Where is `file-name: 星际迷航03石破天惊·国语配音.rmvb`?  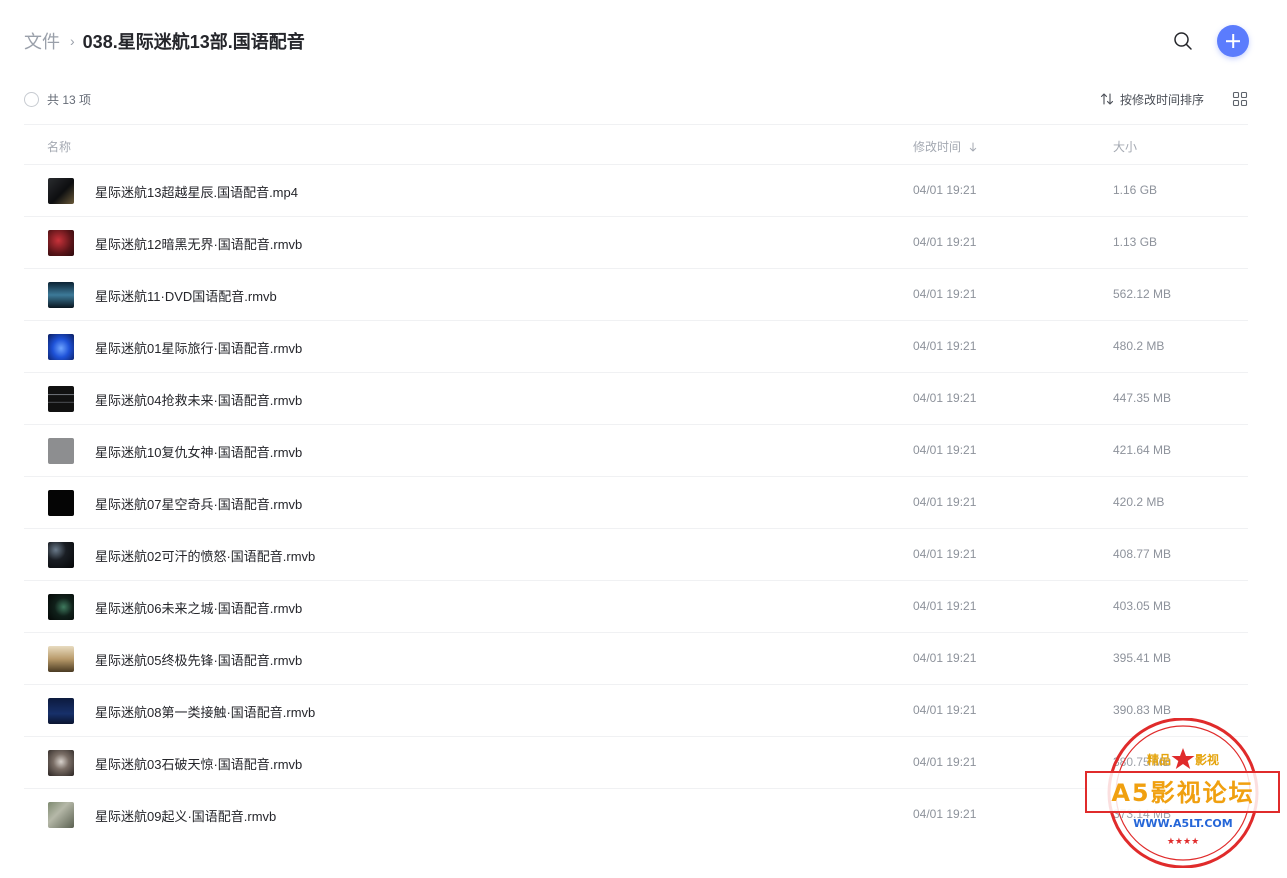 file-name: 星际迷航03石破天惊·国语配音.rmvb is located at coordinates (199, 764).